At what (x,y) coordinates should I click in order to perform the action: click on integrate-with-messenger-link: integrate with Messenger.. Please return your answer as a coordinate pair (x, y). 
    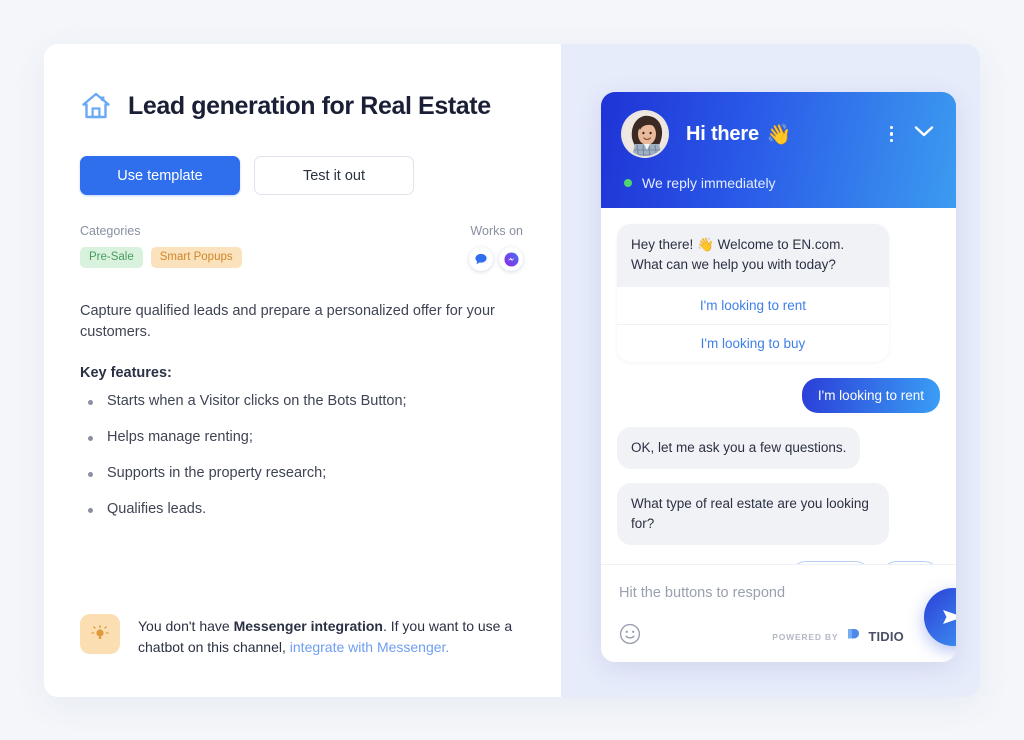
    Looking at the image, I should click on (370, 647).